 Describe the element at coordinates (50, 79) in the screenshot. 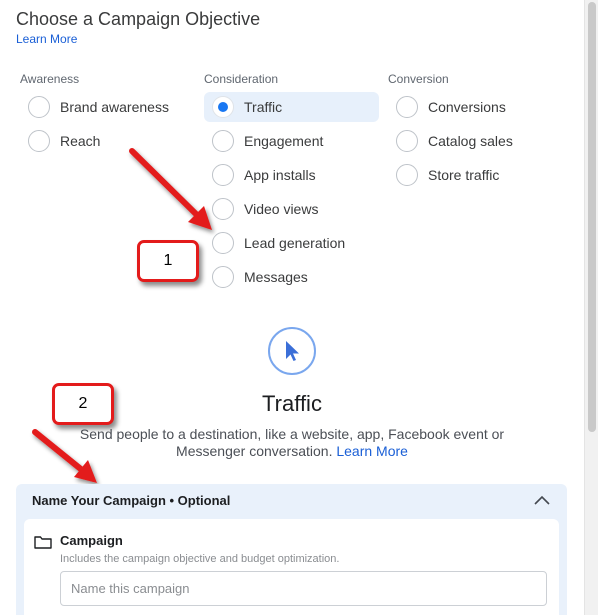

I see `column-header-awareness: Awareness` at that location.